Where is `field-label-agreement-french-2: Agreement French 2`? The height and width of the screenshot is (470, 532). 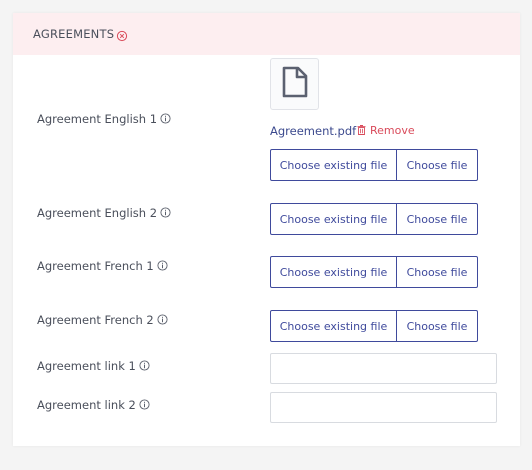 field-label-agreement-french-2: Agreement French 2 is located at coordinates (102, 320).